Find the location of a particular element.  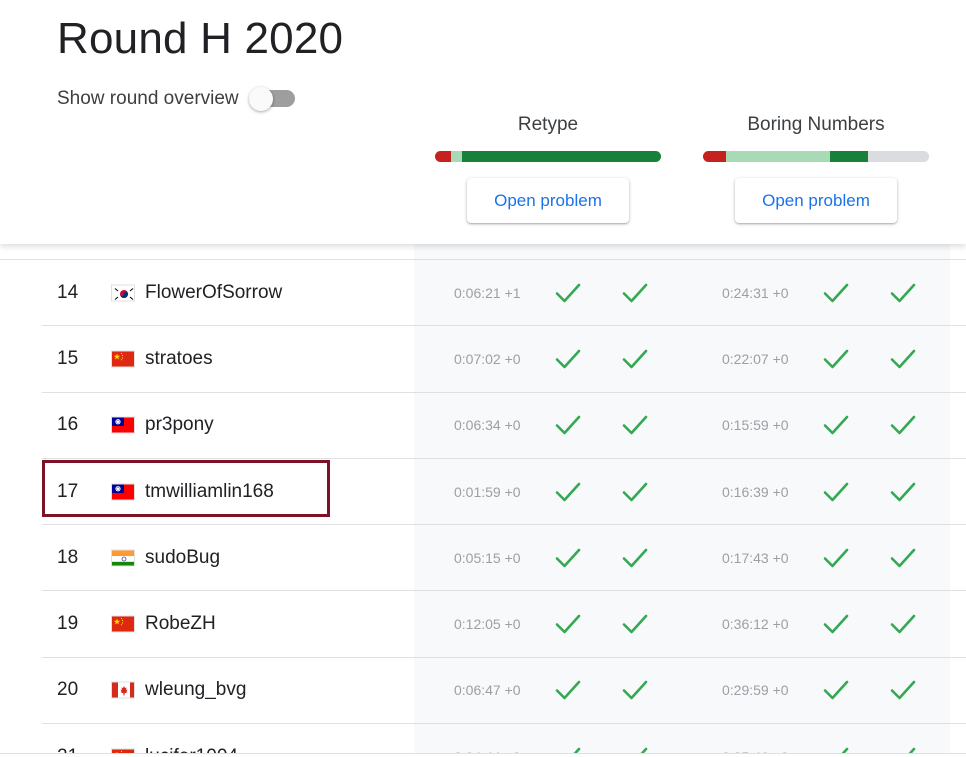

problem1-time: 0:12:05 +0 is located at coordinates (487, 624).